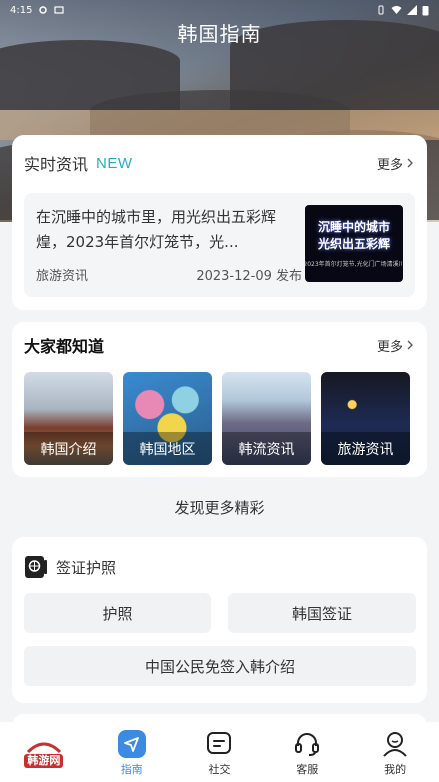 The image size is (439, 782). Describe the element at coordinates (354, 264) in the screenshot. I see `thumb-text-line3: 2023年首尔灯笼节,光化门广场清溪川` at that location.